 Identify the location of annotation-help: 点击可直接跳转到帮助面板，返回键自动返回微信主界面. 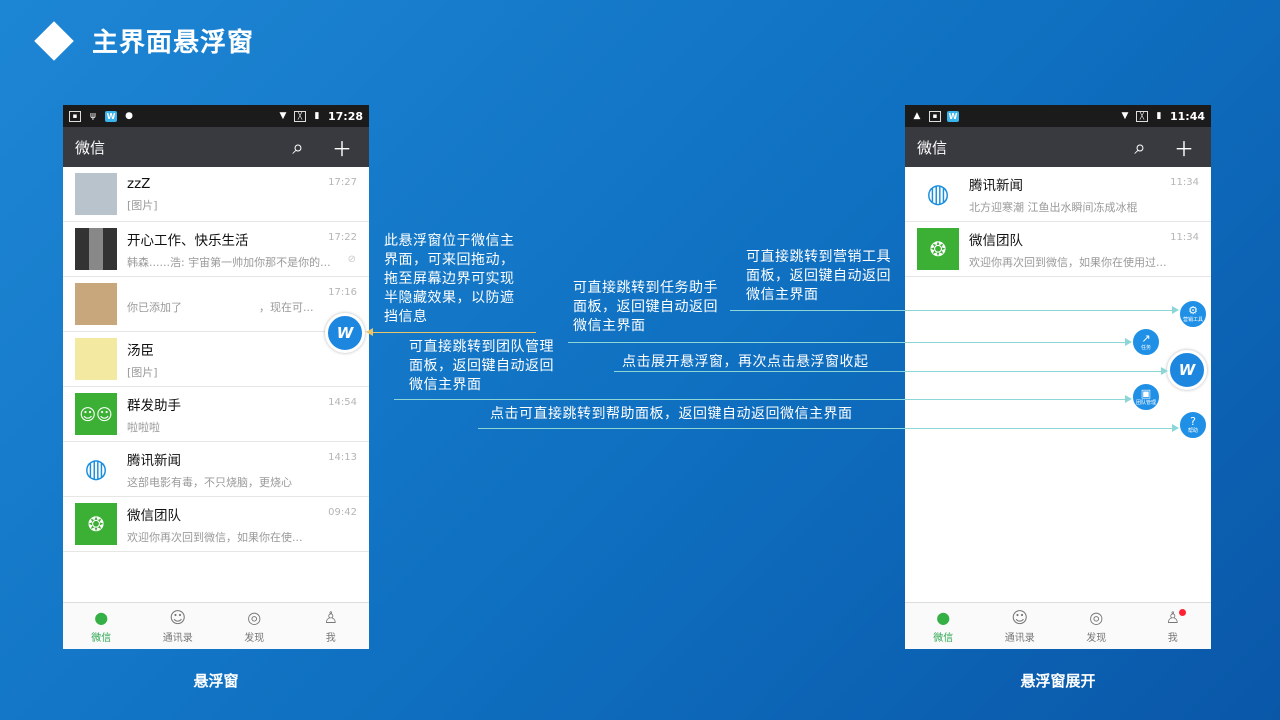
(671, 414).